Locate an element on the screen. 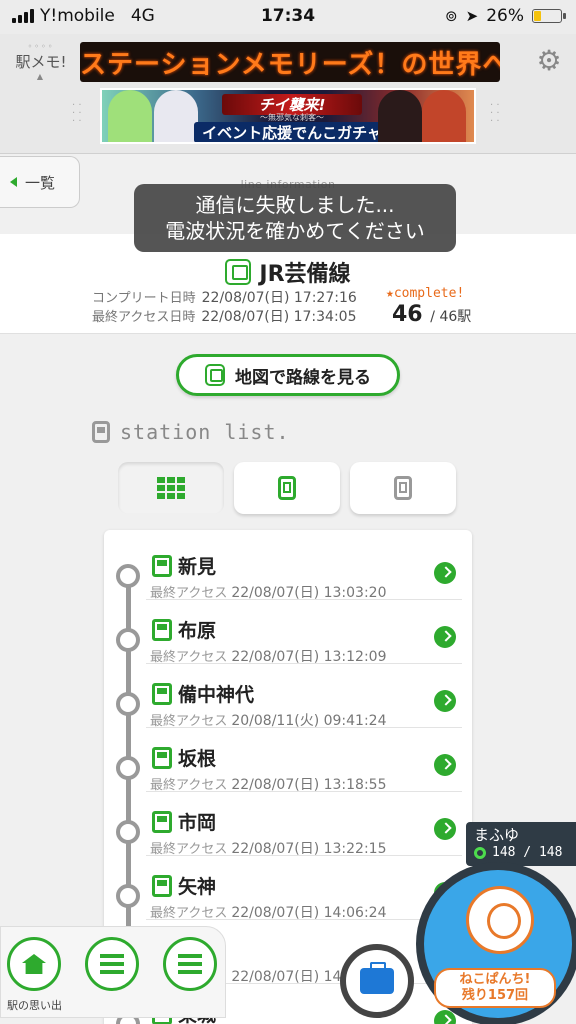 This screenshot has height=1024, width=576. green-train-icon is located at coordinates (287, 488).